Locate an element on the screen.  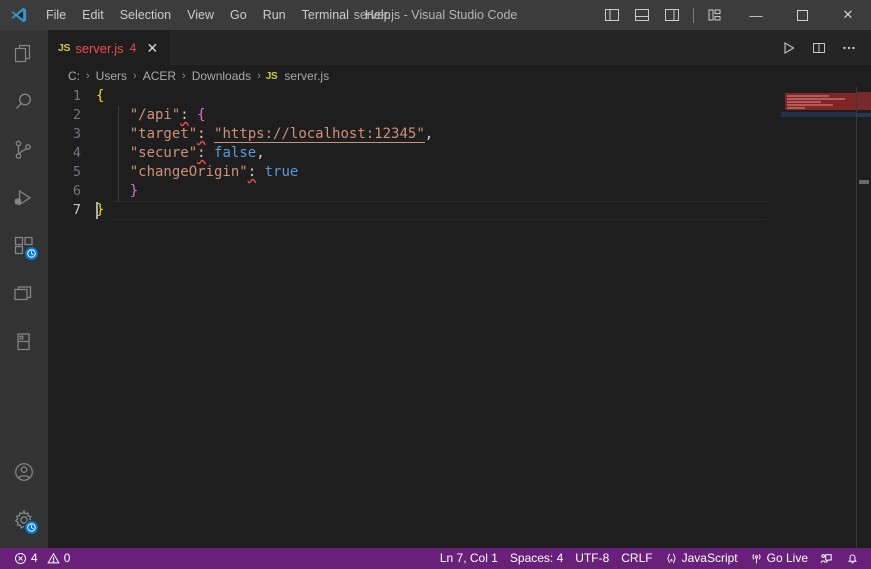
close-icon: ✕ is located at coordinates (152, 48).